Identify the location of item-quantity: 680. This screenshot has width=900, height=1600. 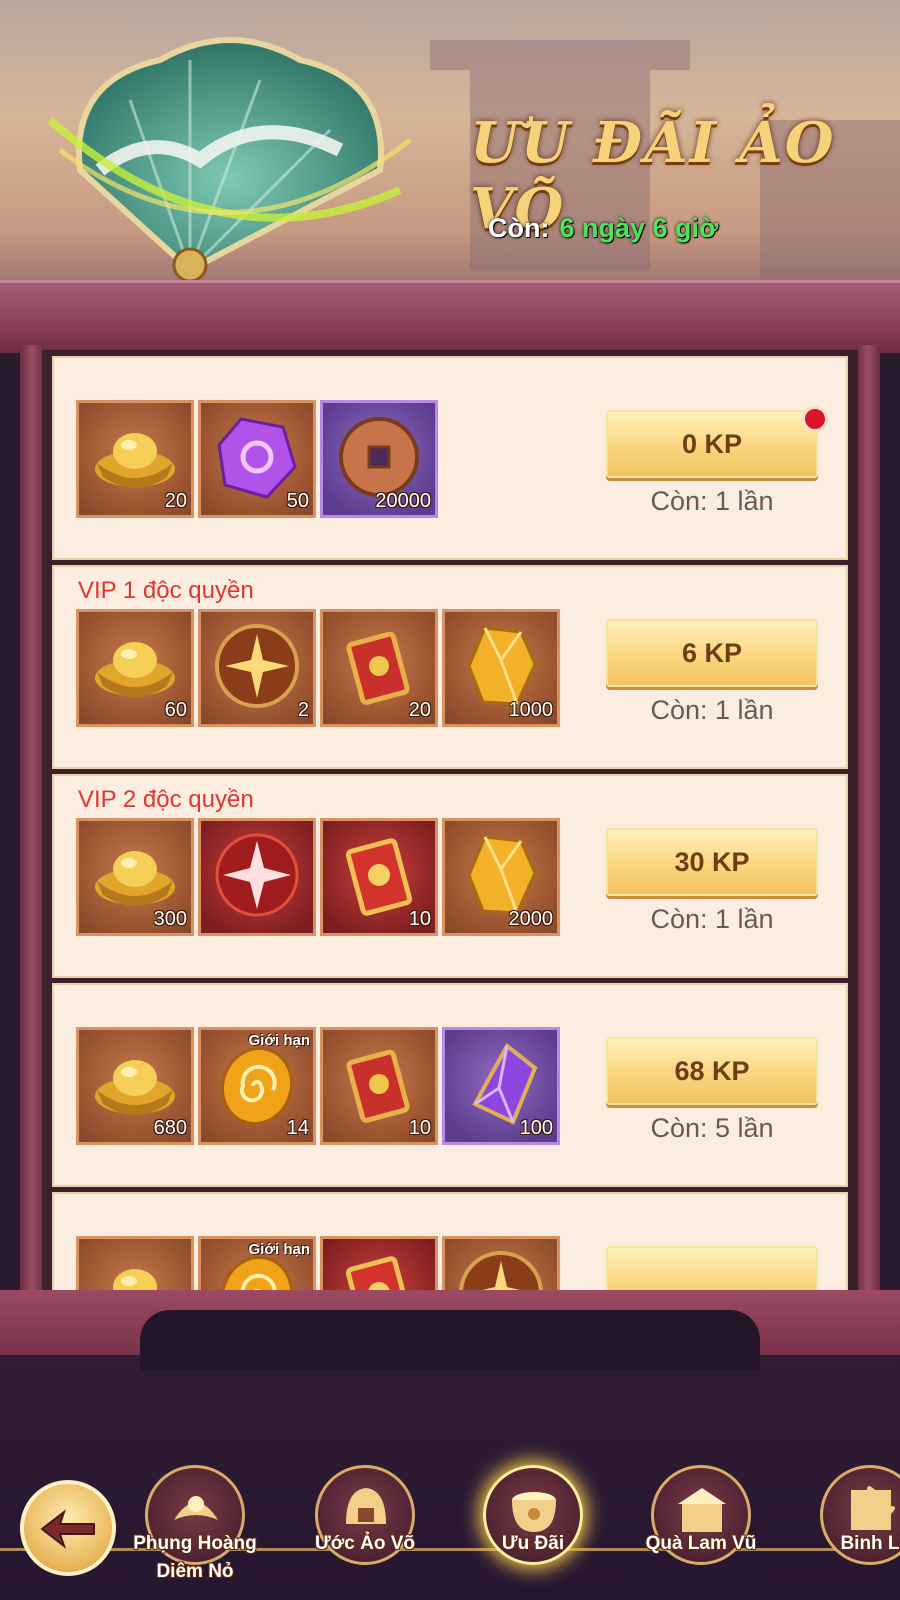
(170, 1128).